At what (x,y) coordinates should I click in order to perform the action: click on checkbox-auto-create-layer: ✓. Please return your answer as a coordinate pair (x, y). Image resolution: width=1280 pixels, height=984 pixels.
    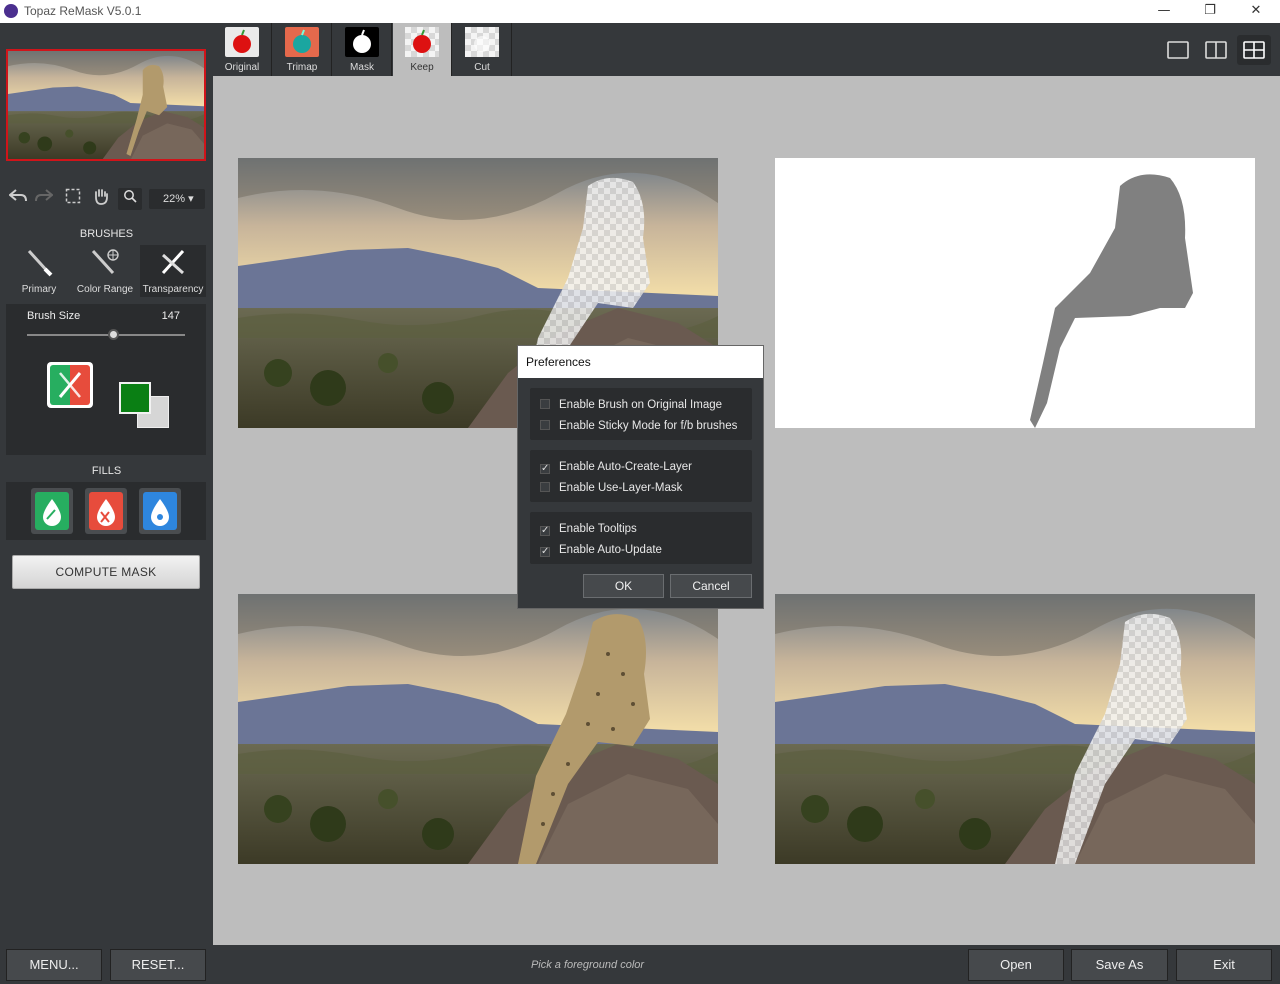
    Looking at the image, I should click on (545, 469).